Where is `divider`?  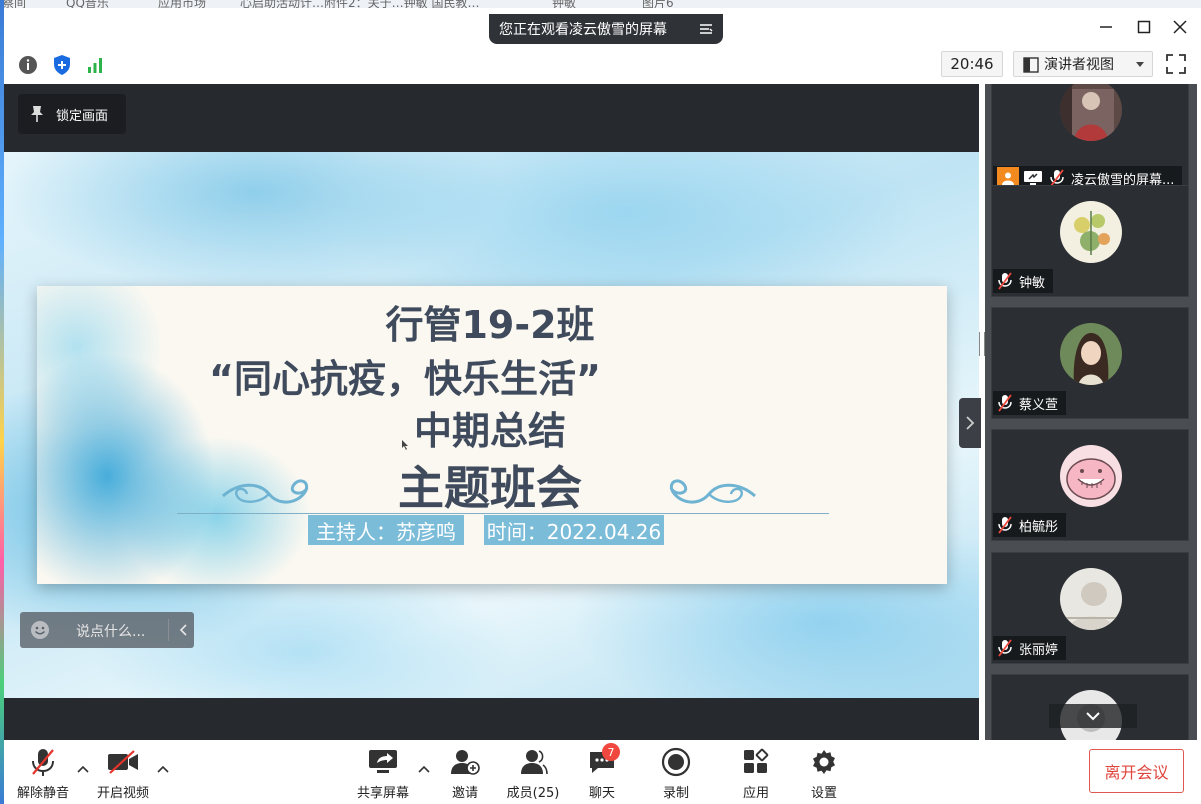 divider is located at coordinates (168, 630).